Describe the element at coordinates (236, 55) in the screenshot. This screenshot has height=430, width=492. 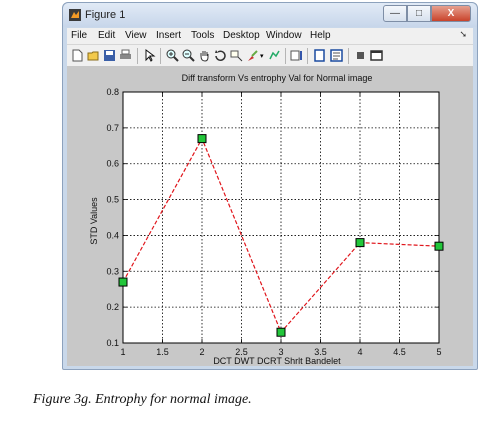
I see `data-cursor-icon` at that location.